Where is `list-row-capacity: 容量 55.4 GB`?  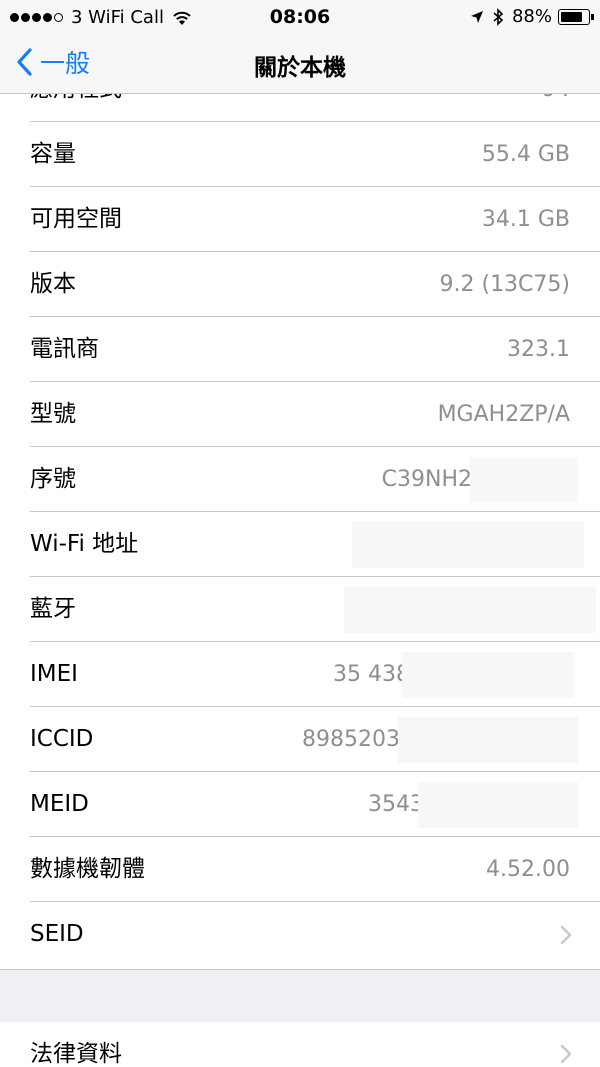 list-row-capacity: 容量 55.4 GB is located at coordinates (300, 154).